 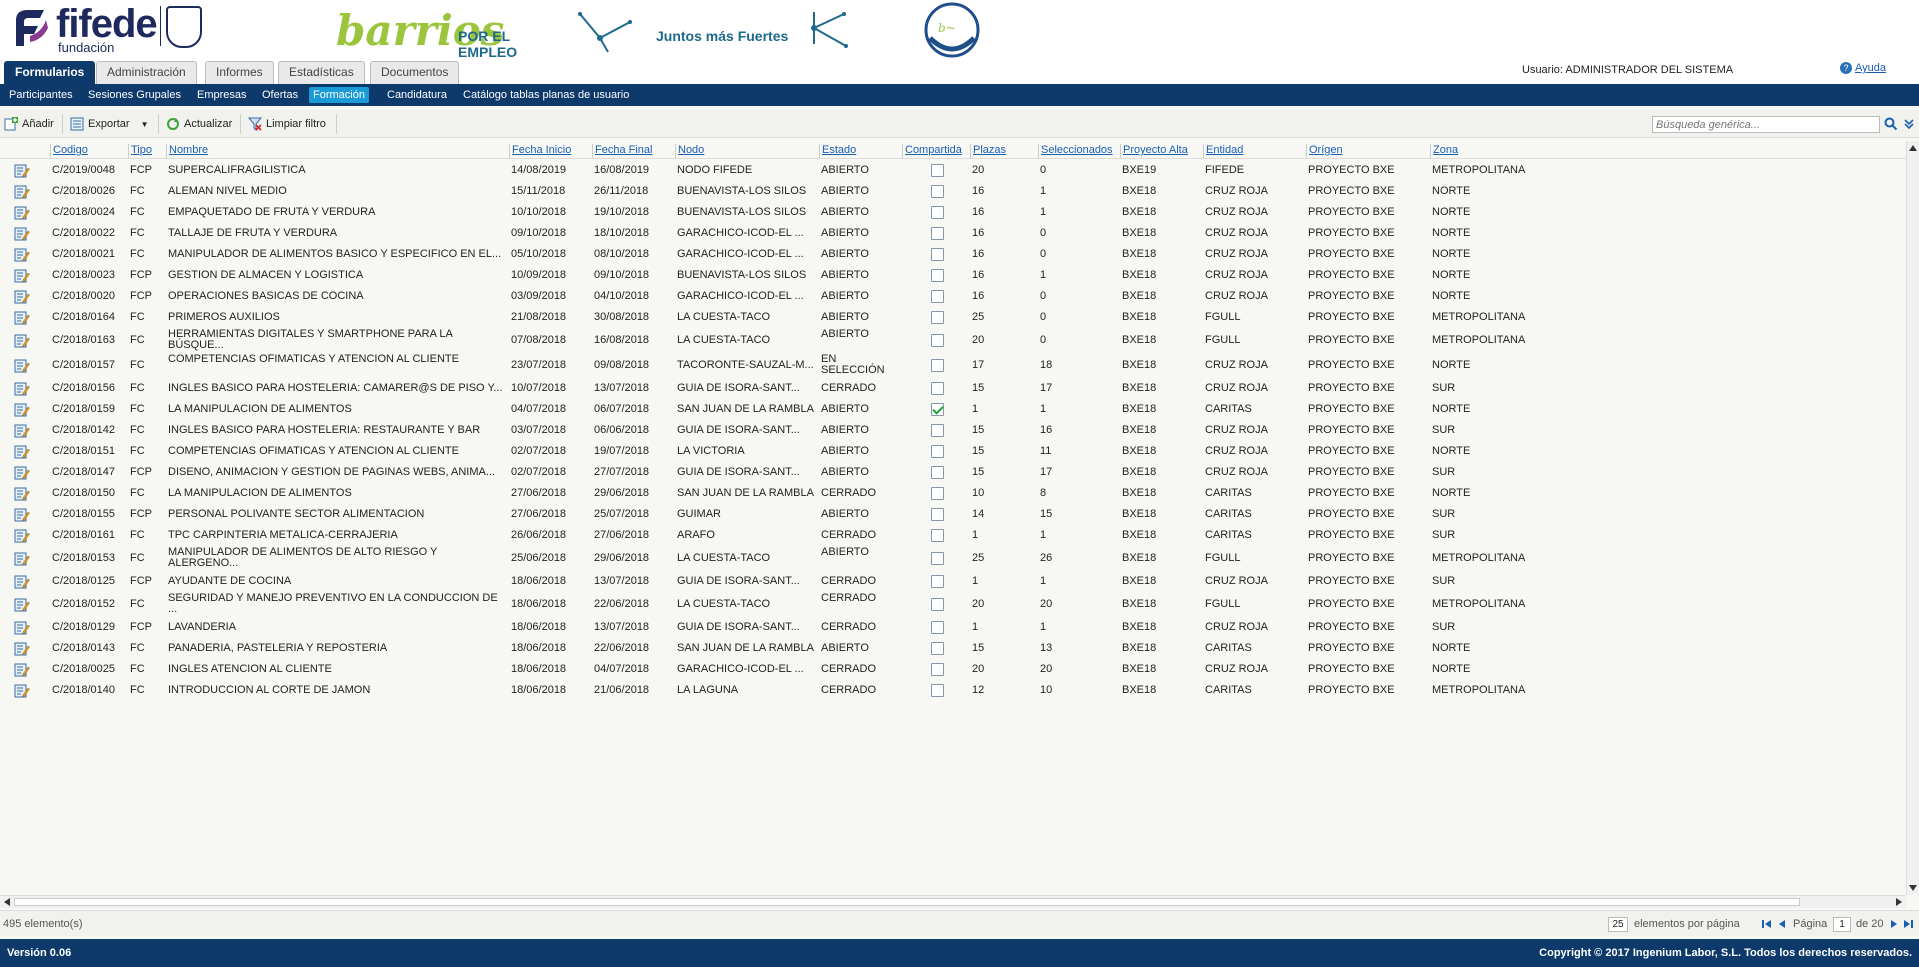 I want to click on column-header-entidad: Entidad, so click(x=1223, y=151).